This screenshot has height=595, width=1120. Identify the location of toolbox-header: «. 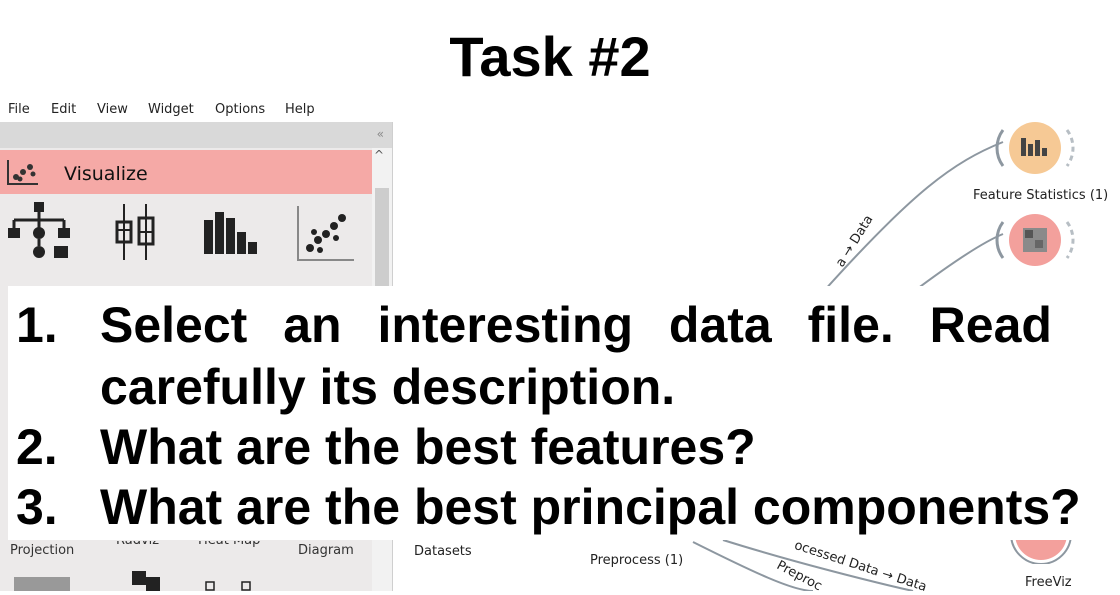
(196, 135).